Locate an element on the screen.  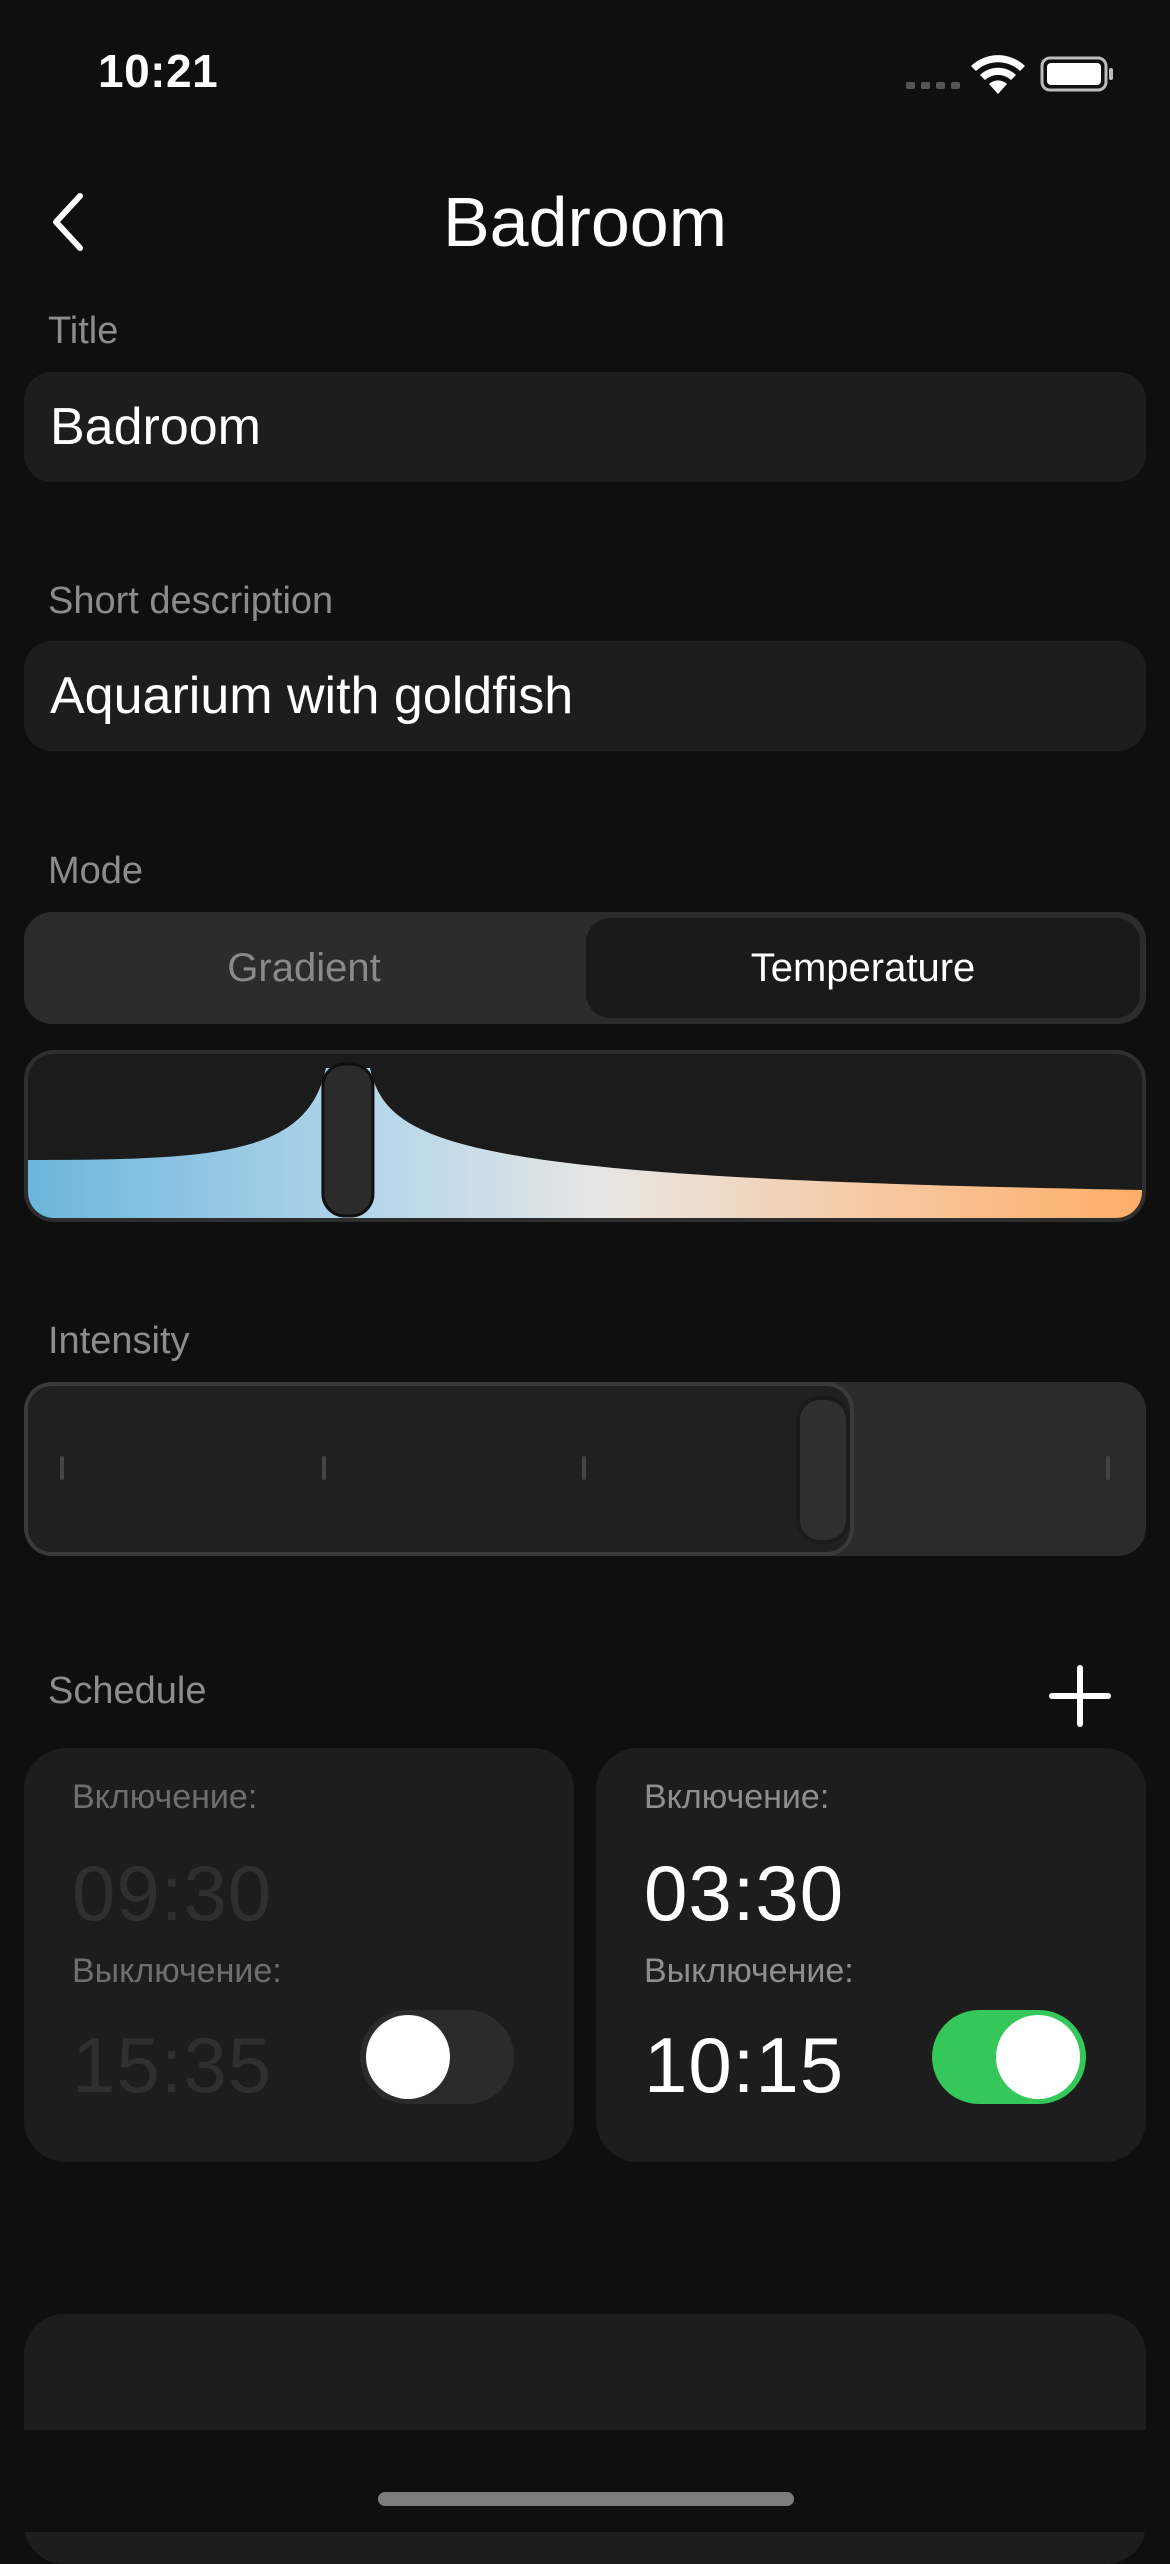
title-input: Badroom is located at coordinates (585, 427).